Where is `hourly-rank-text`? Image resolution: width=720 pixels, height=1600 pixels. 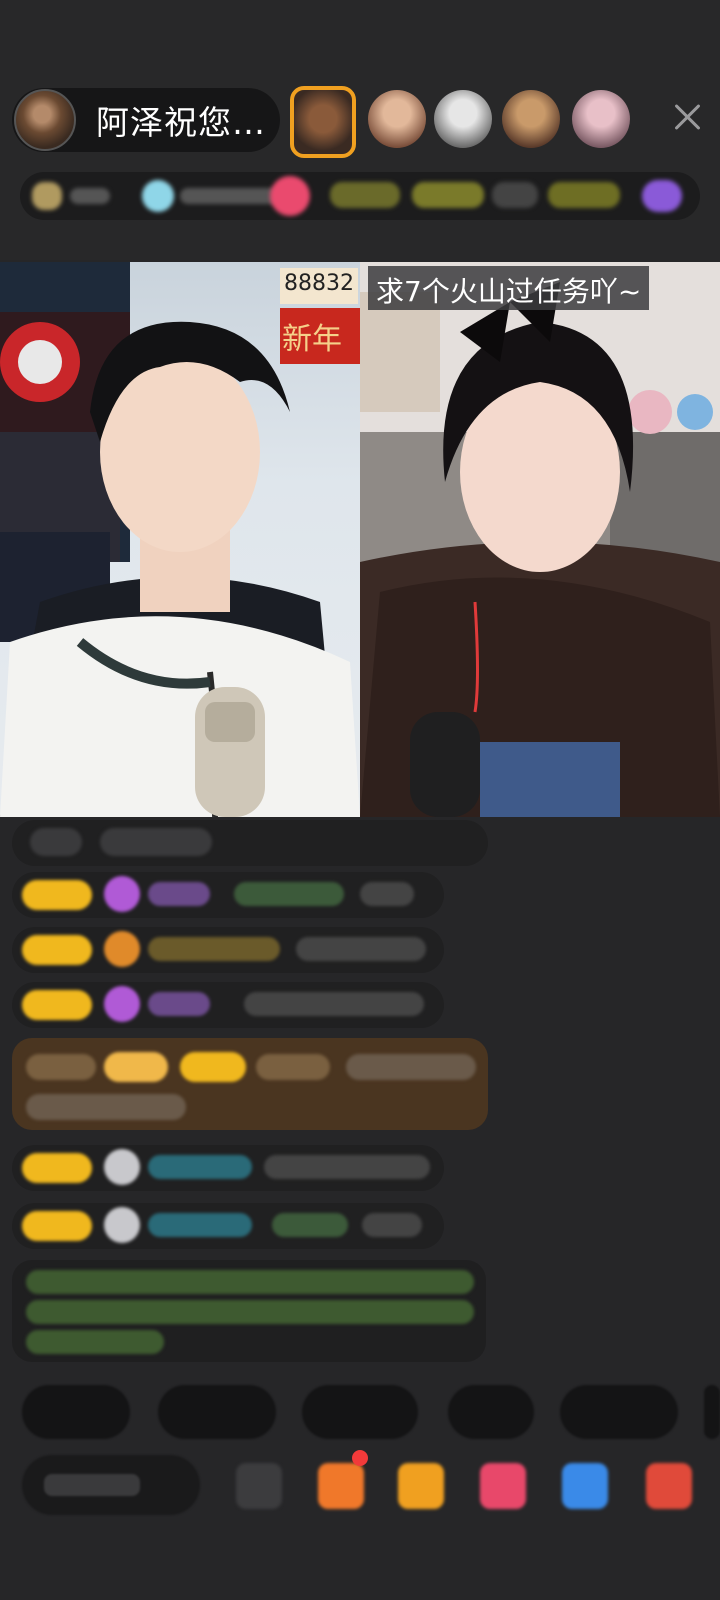
hourly-rank-text is located at coordinates (230, 196).